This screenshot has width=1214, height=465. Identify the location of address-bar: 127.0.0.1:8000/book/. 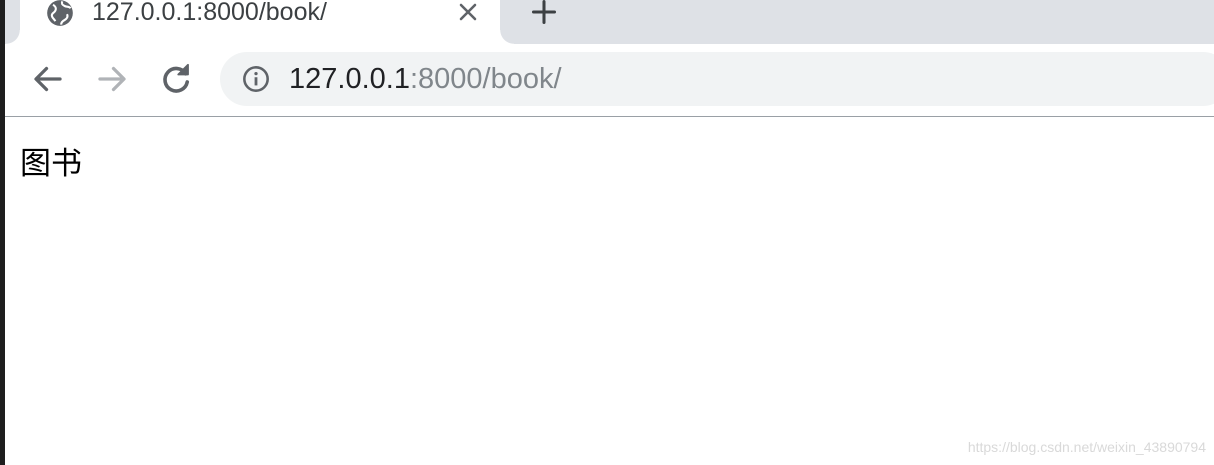
(717, 79).